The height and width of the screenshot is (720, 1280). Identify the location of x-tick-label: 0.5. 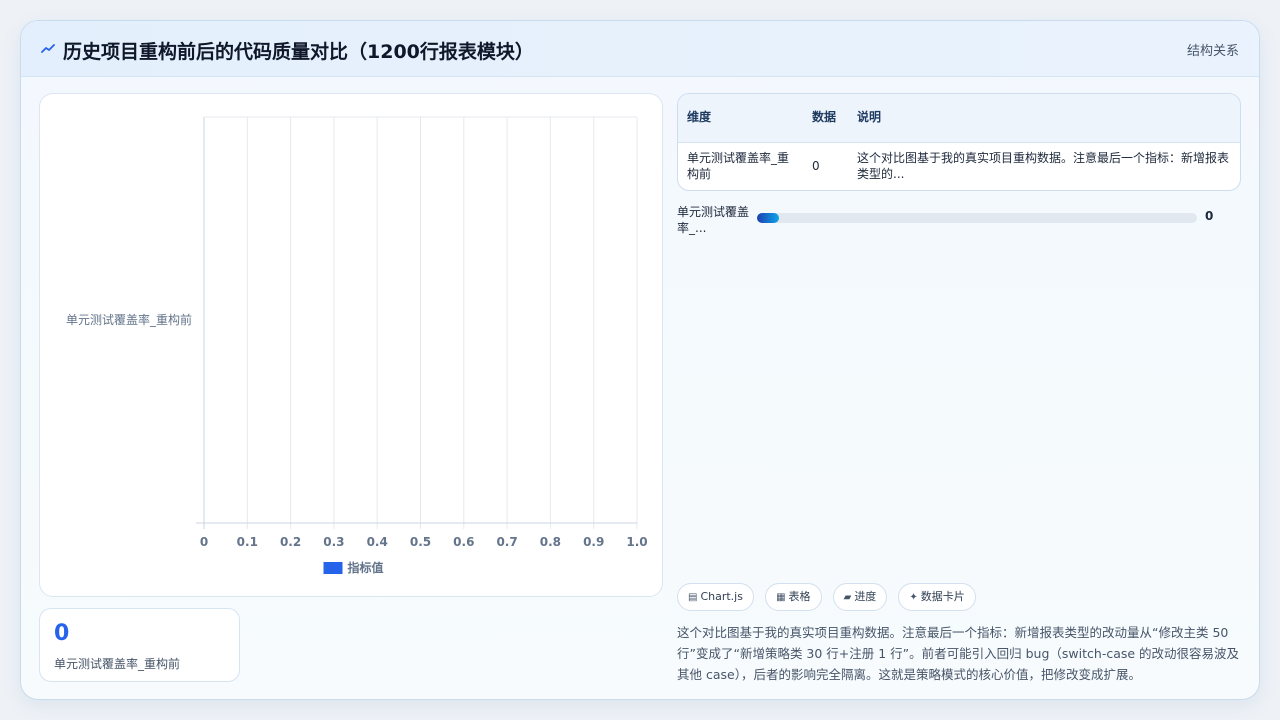
(420, 542).